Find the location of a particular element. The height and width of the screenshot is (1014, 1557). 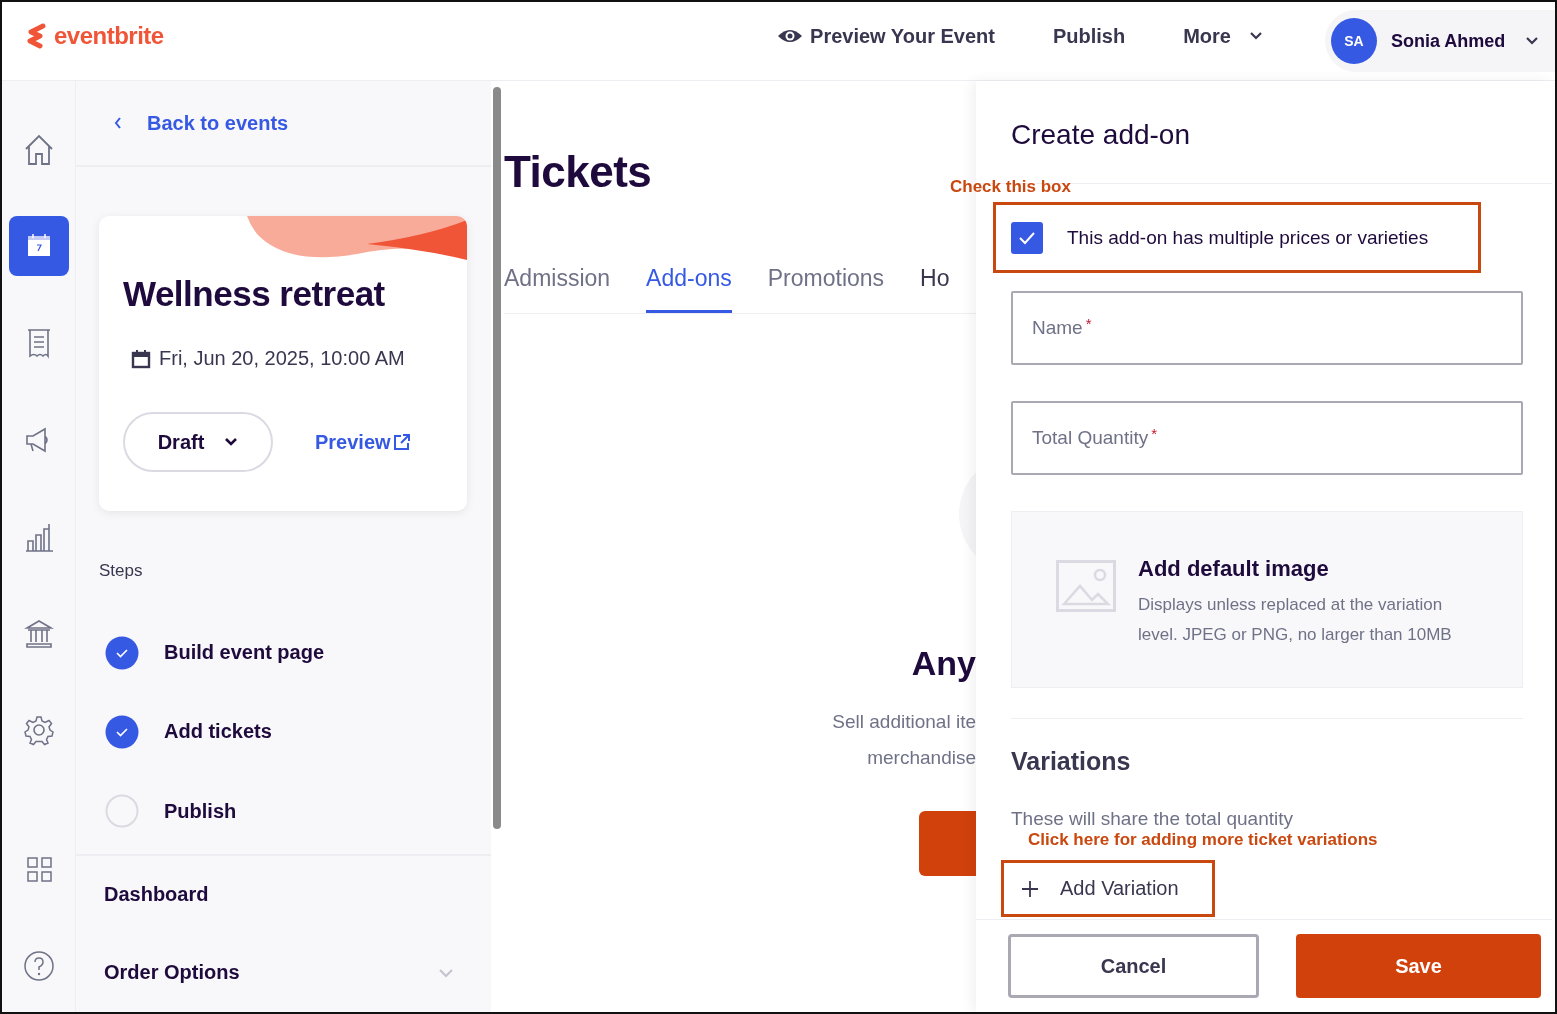

scrollbar-thumb is located at coordinates (497, 458).